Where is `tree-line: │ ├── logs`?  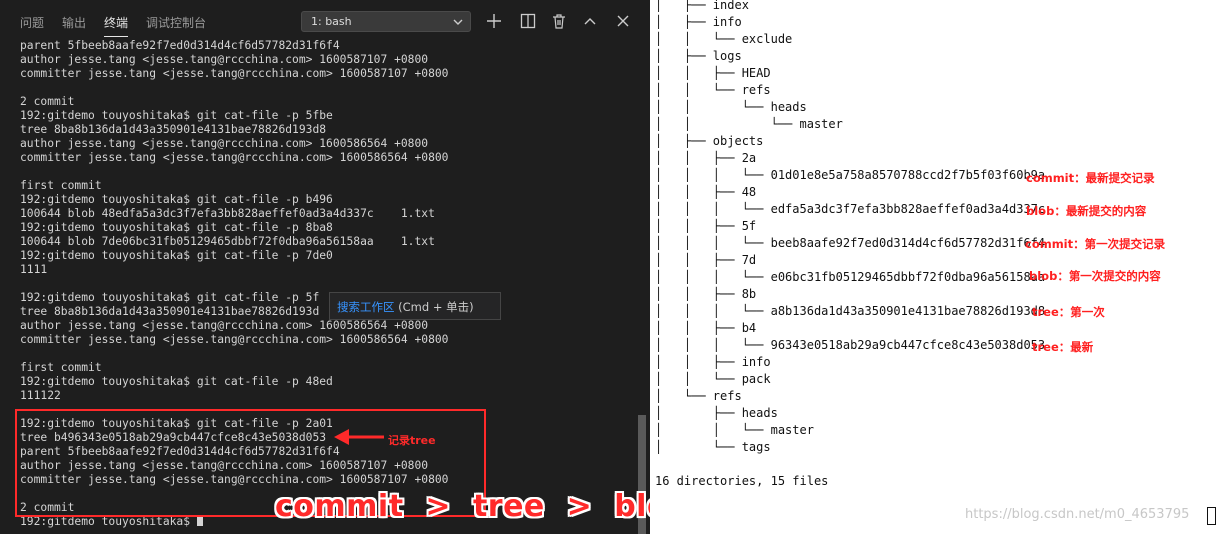 tree-line: │ ├── logs is located at coordinates (698, 56).